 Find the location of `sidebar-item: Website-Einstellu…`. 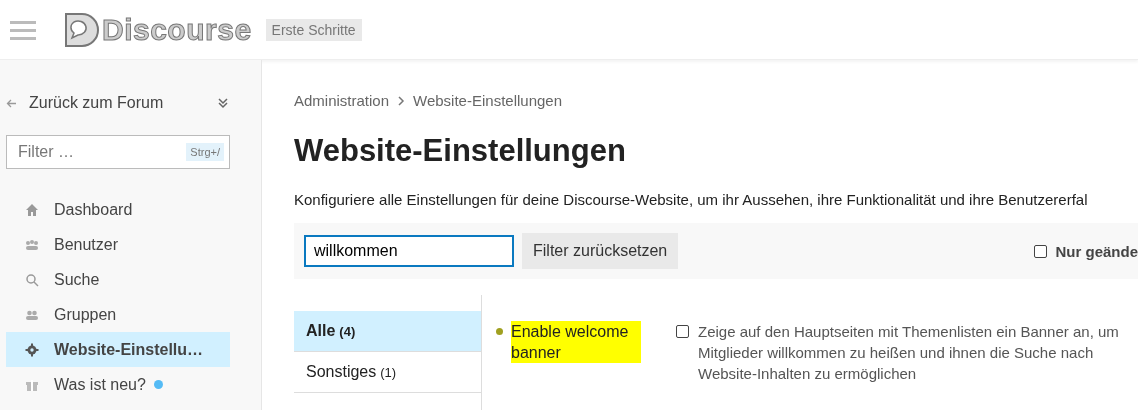

sidebar-item: Website-Einstellu… is located at coordinates (118, 349).